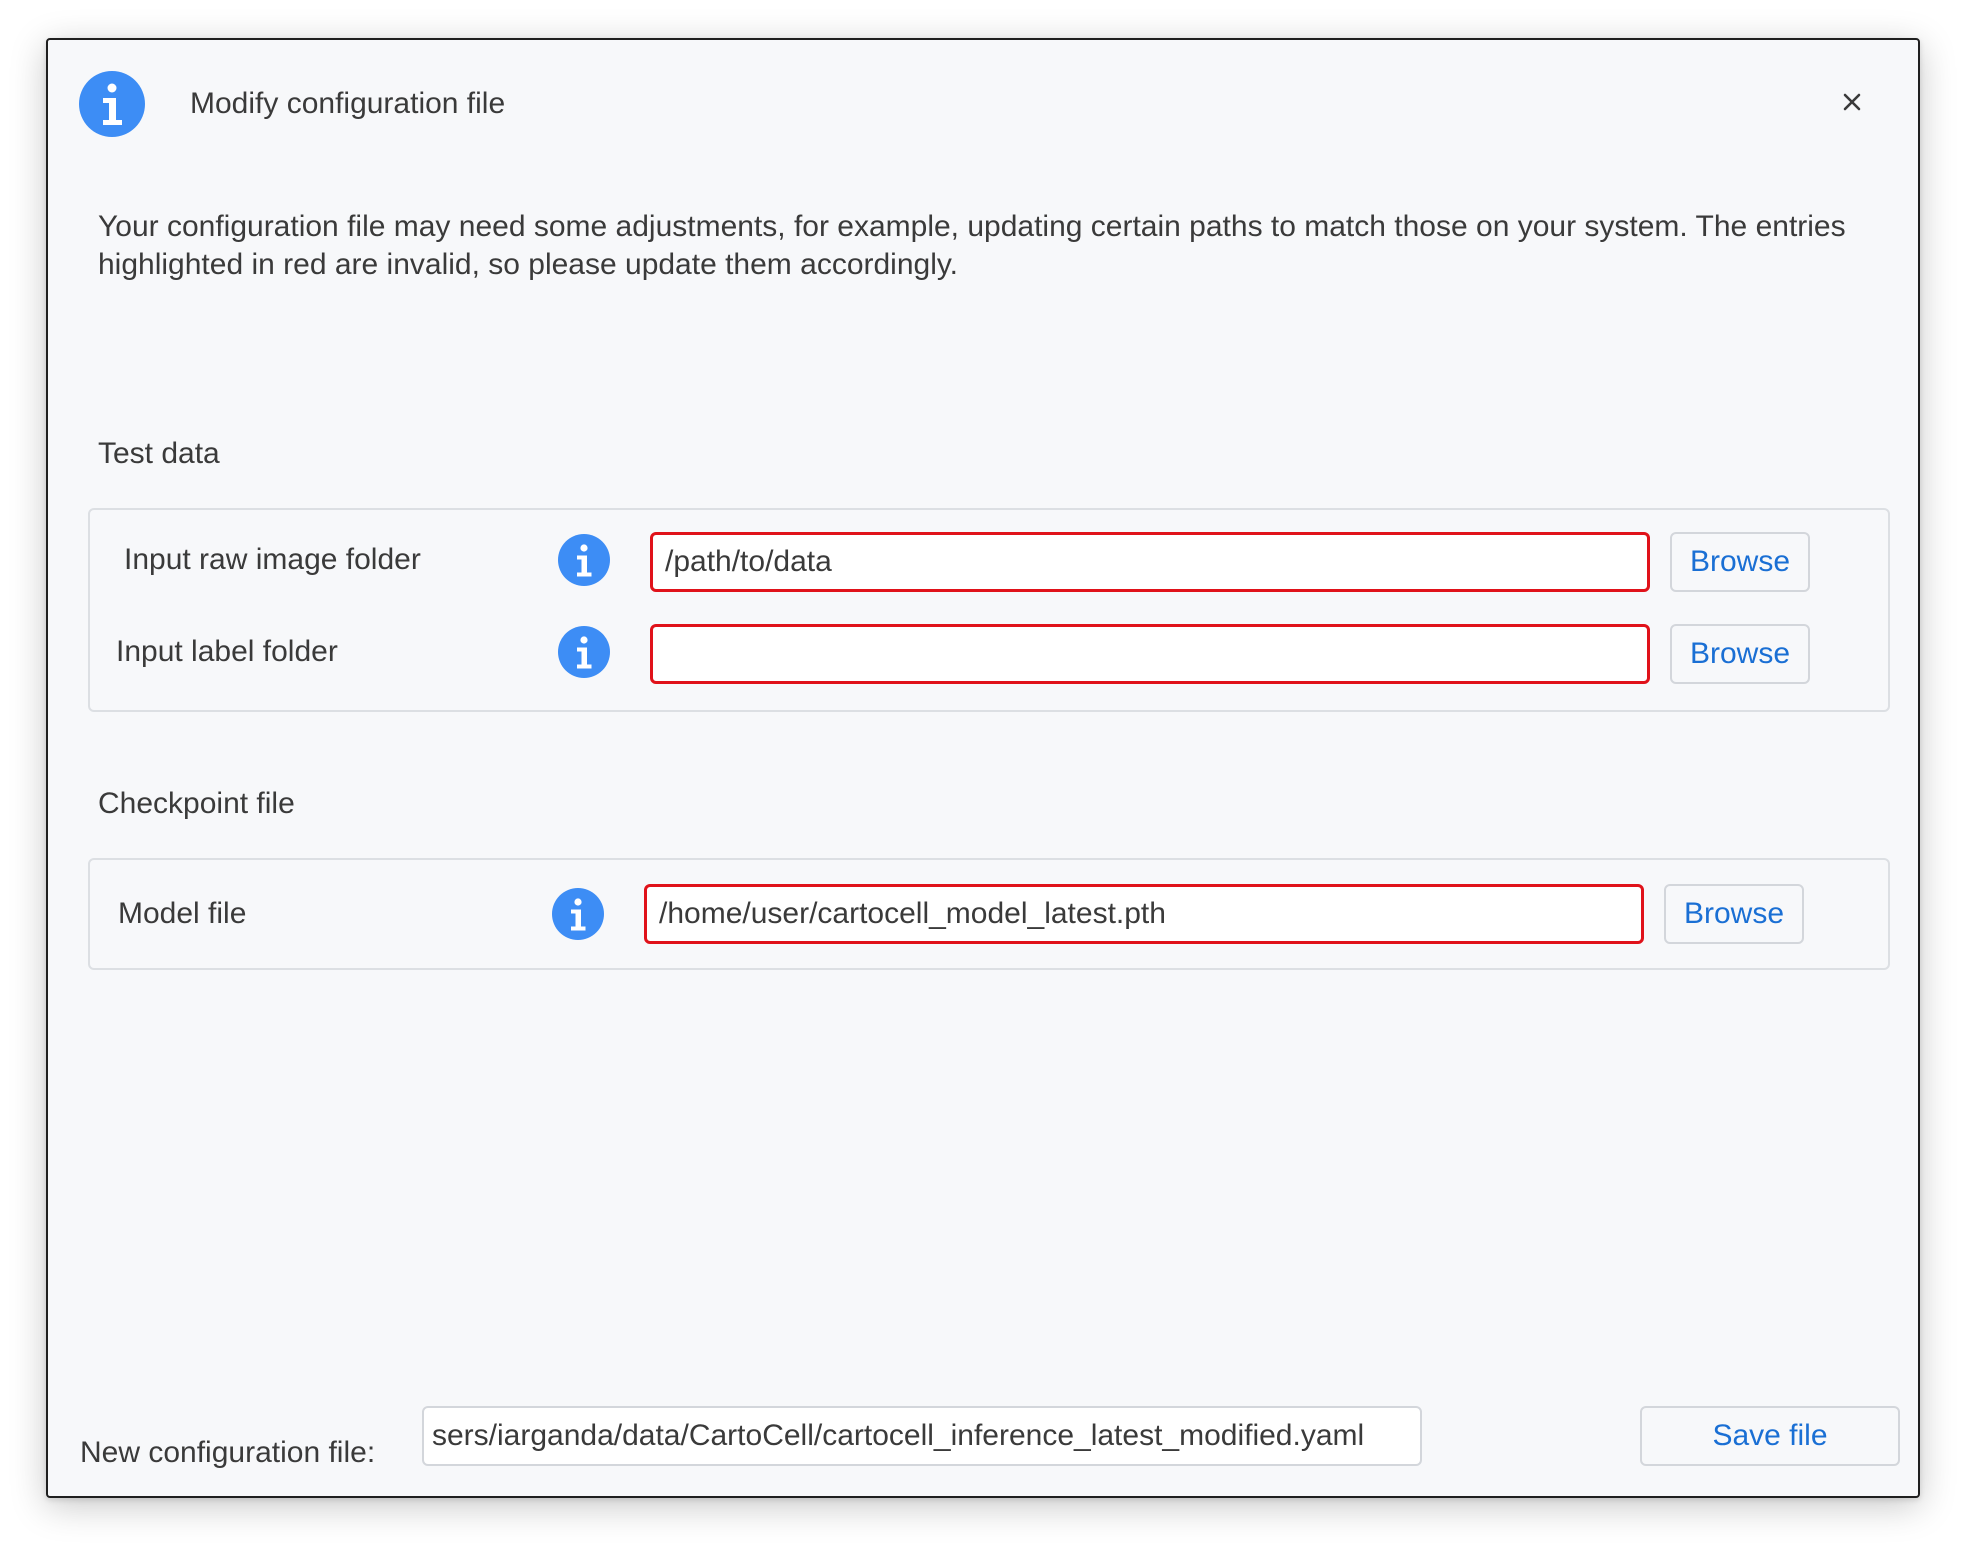 The height and width of the screenshot is (1554, 1968). I want to click on browse-raw-image-folder-button: Browse, so click(1740, 562).